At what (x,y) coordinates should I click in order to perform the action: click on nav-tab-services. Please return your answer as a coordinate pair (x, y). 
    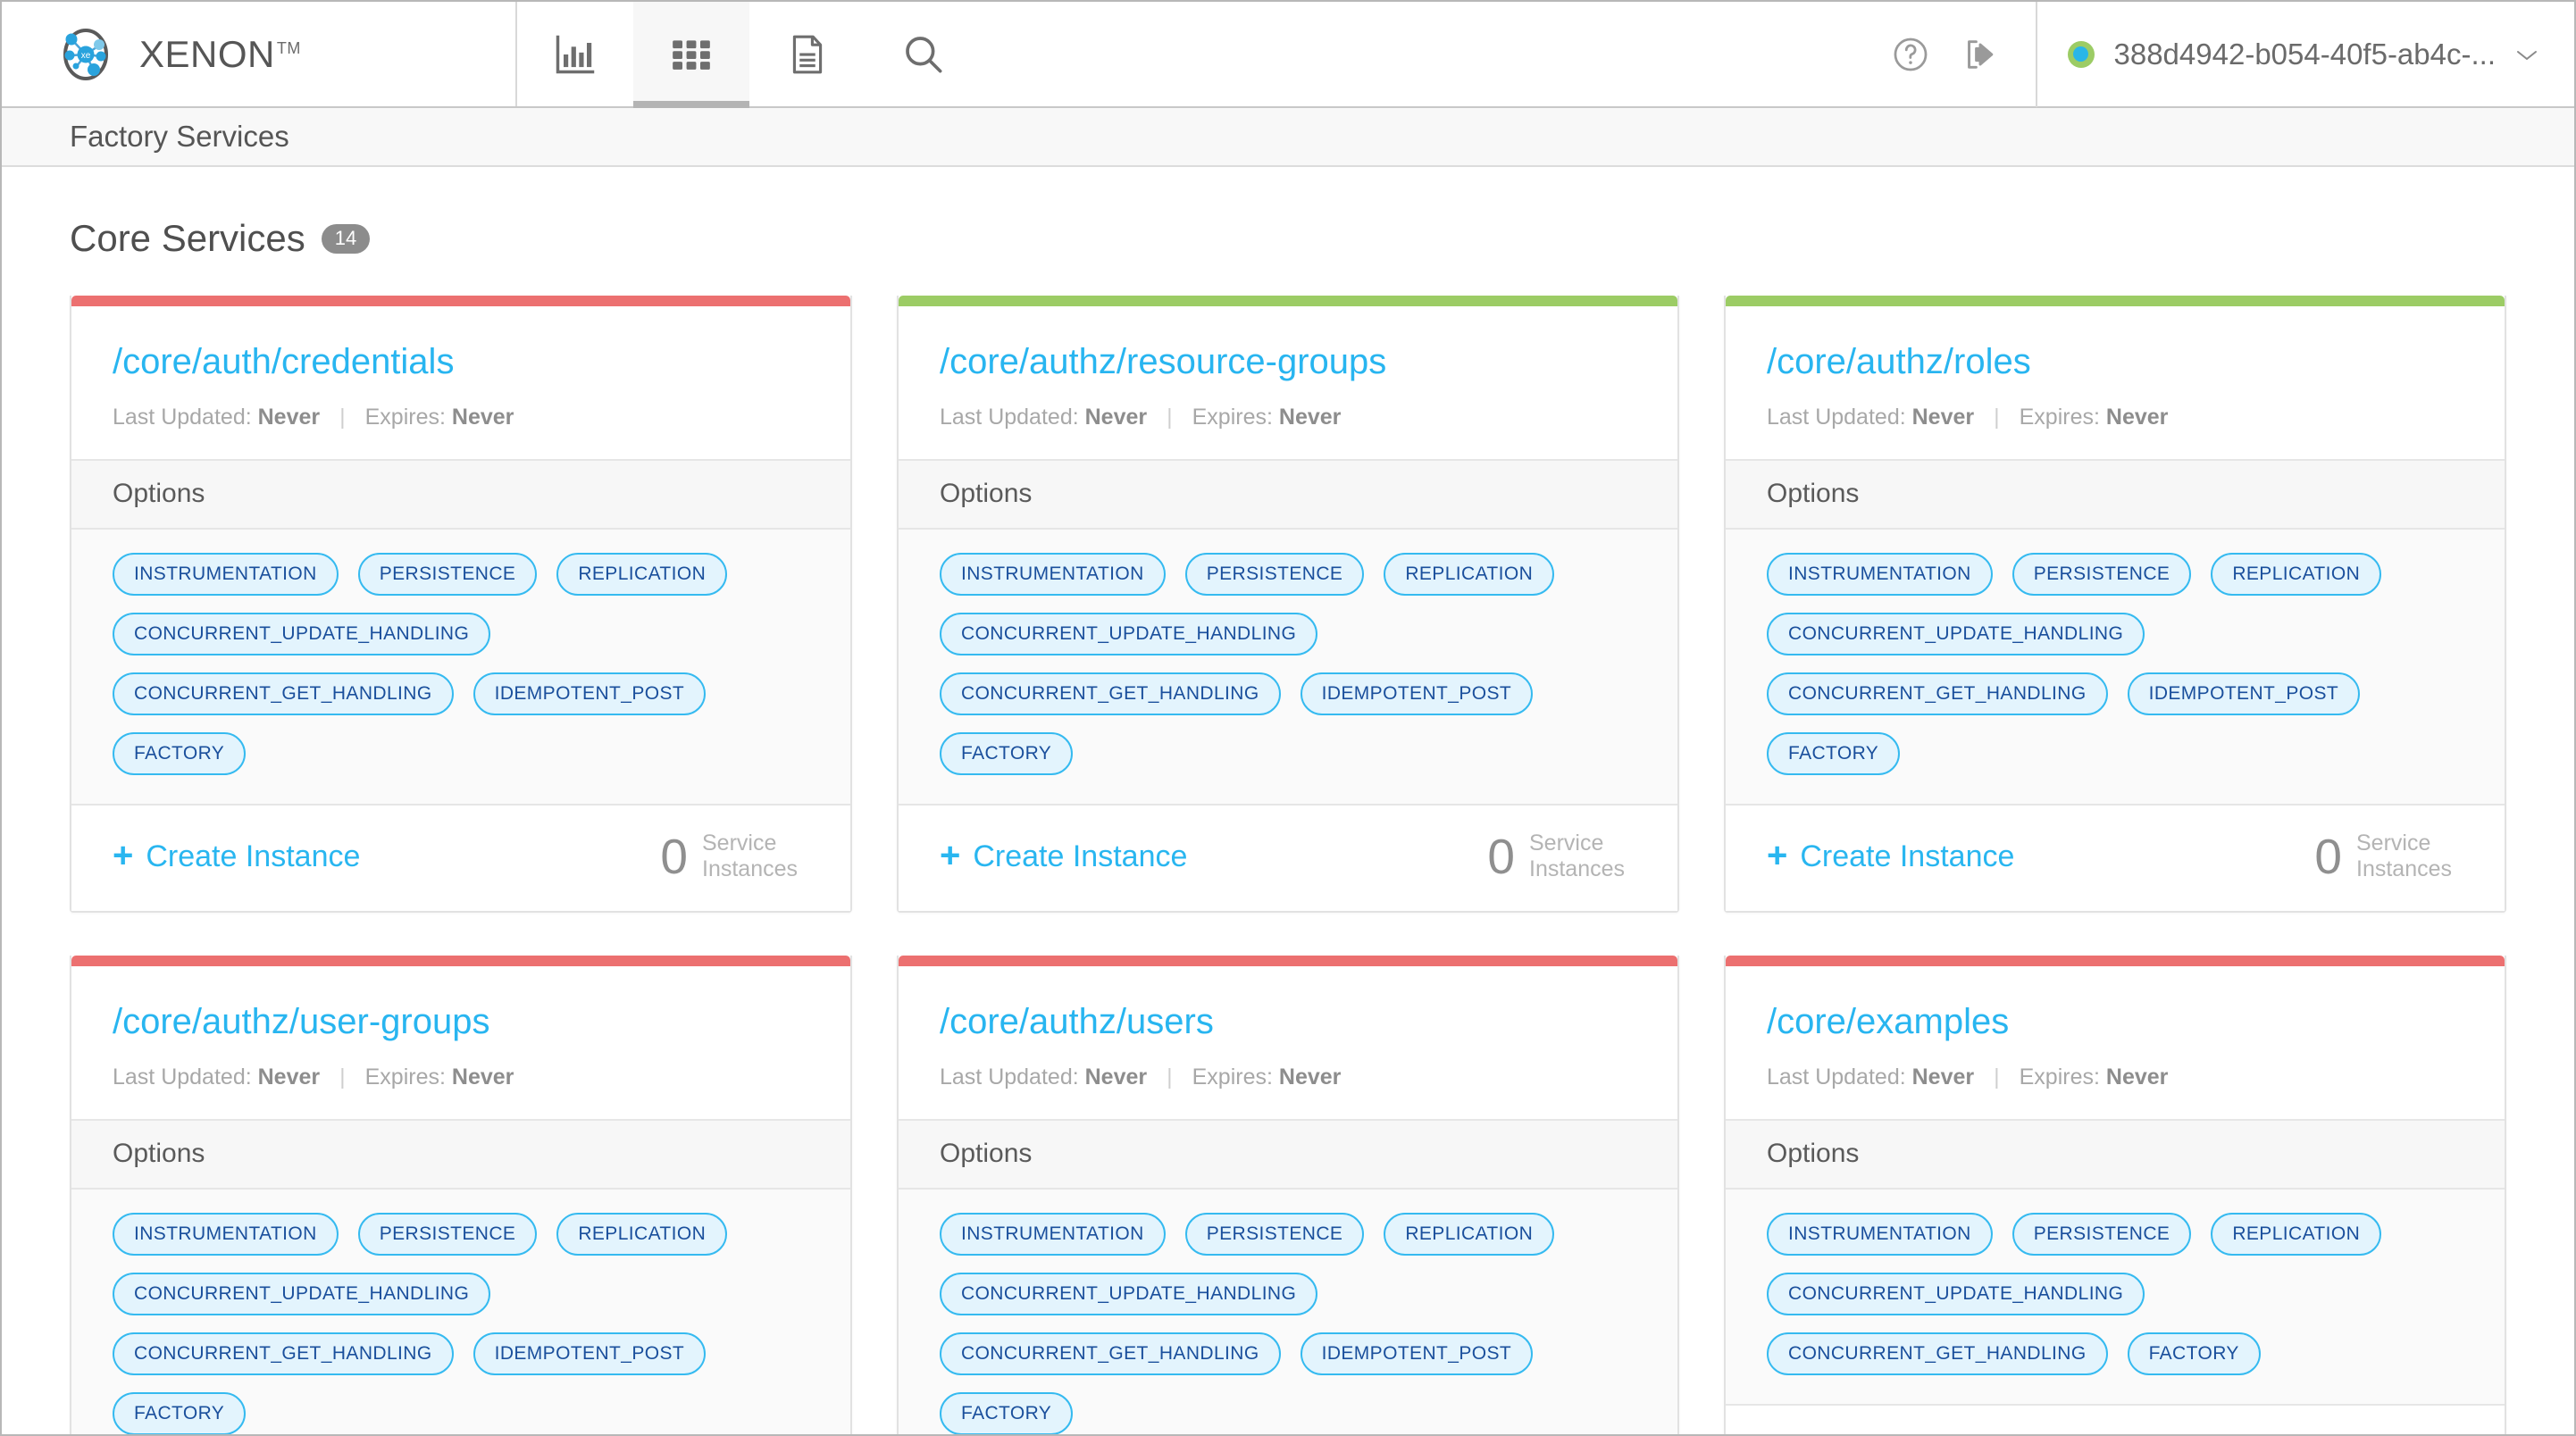
    Looking at the image, I should click on (691, 55).